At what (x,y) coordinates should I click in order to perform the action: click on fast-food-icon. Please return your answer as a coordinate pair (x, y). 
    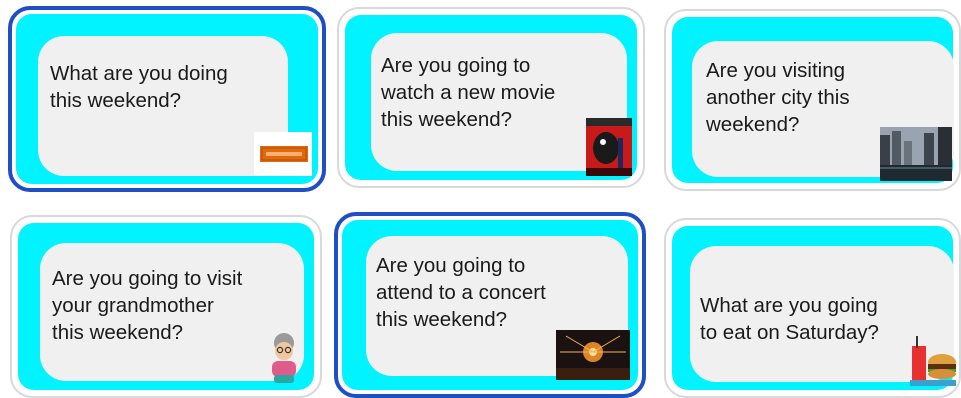
    Looking at the image, I should click on (933, 361).